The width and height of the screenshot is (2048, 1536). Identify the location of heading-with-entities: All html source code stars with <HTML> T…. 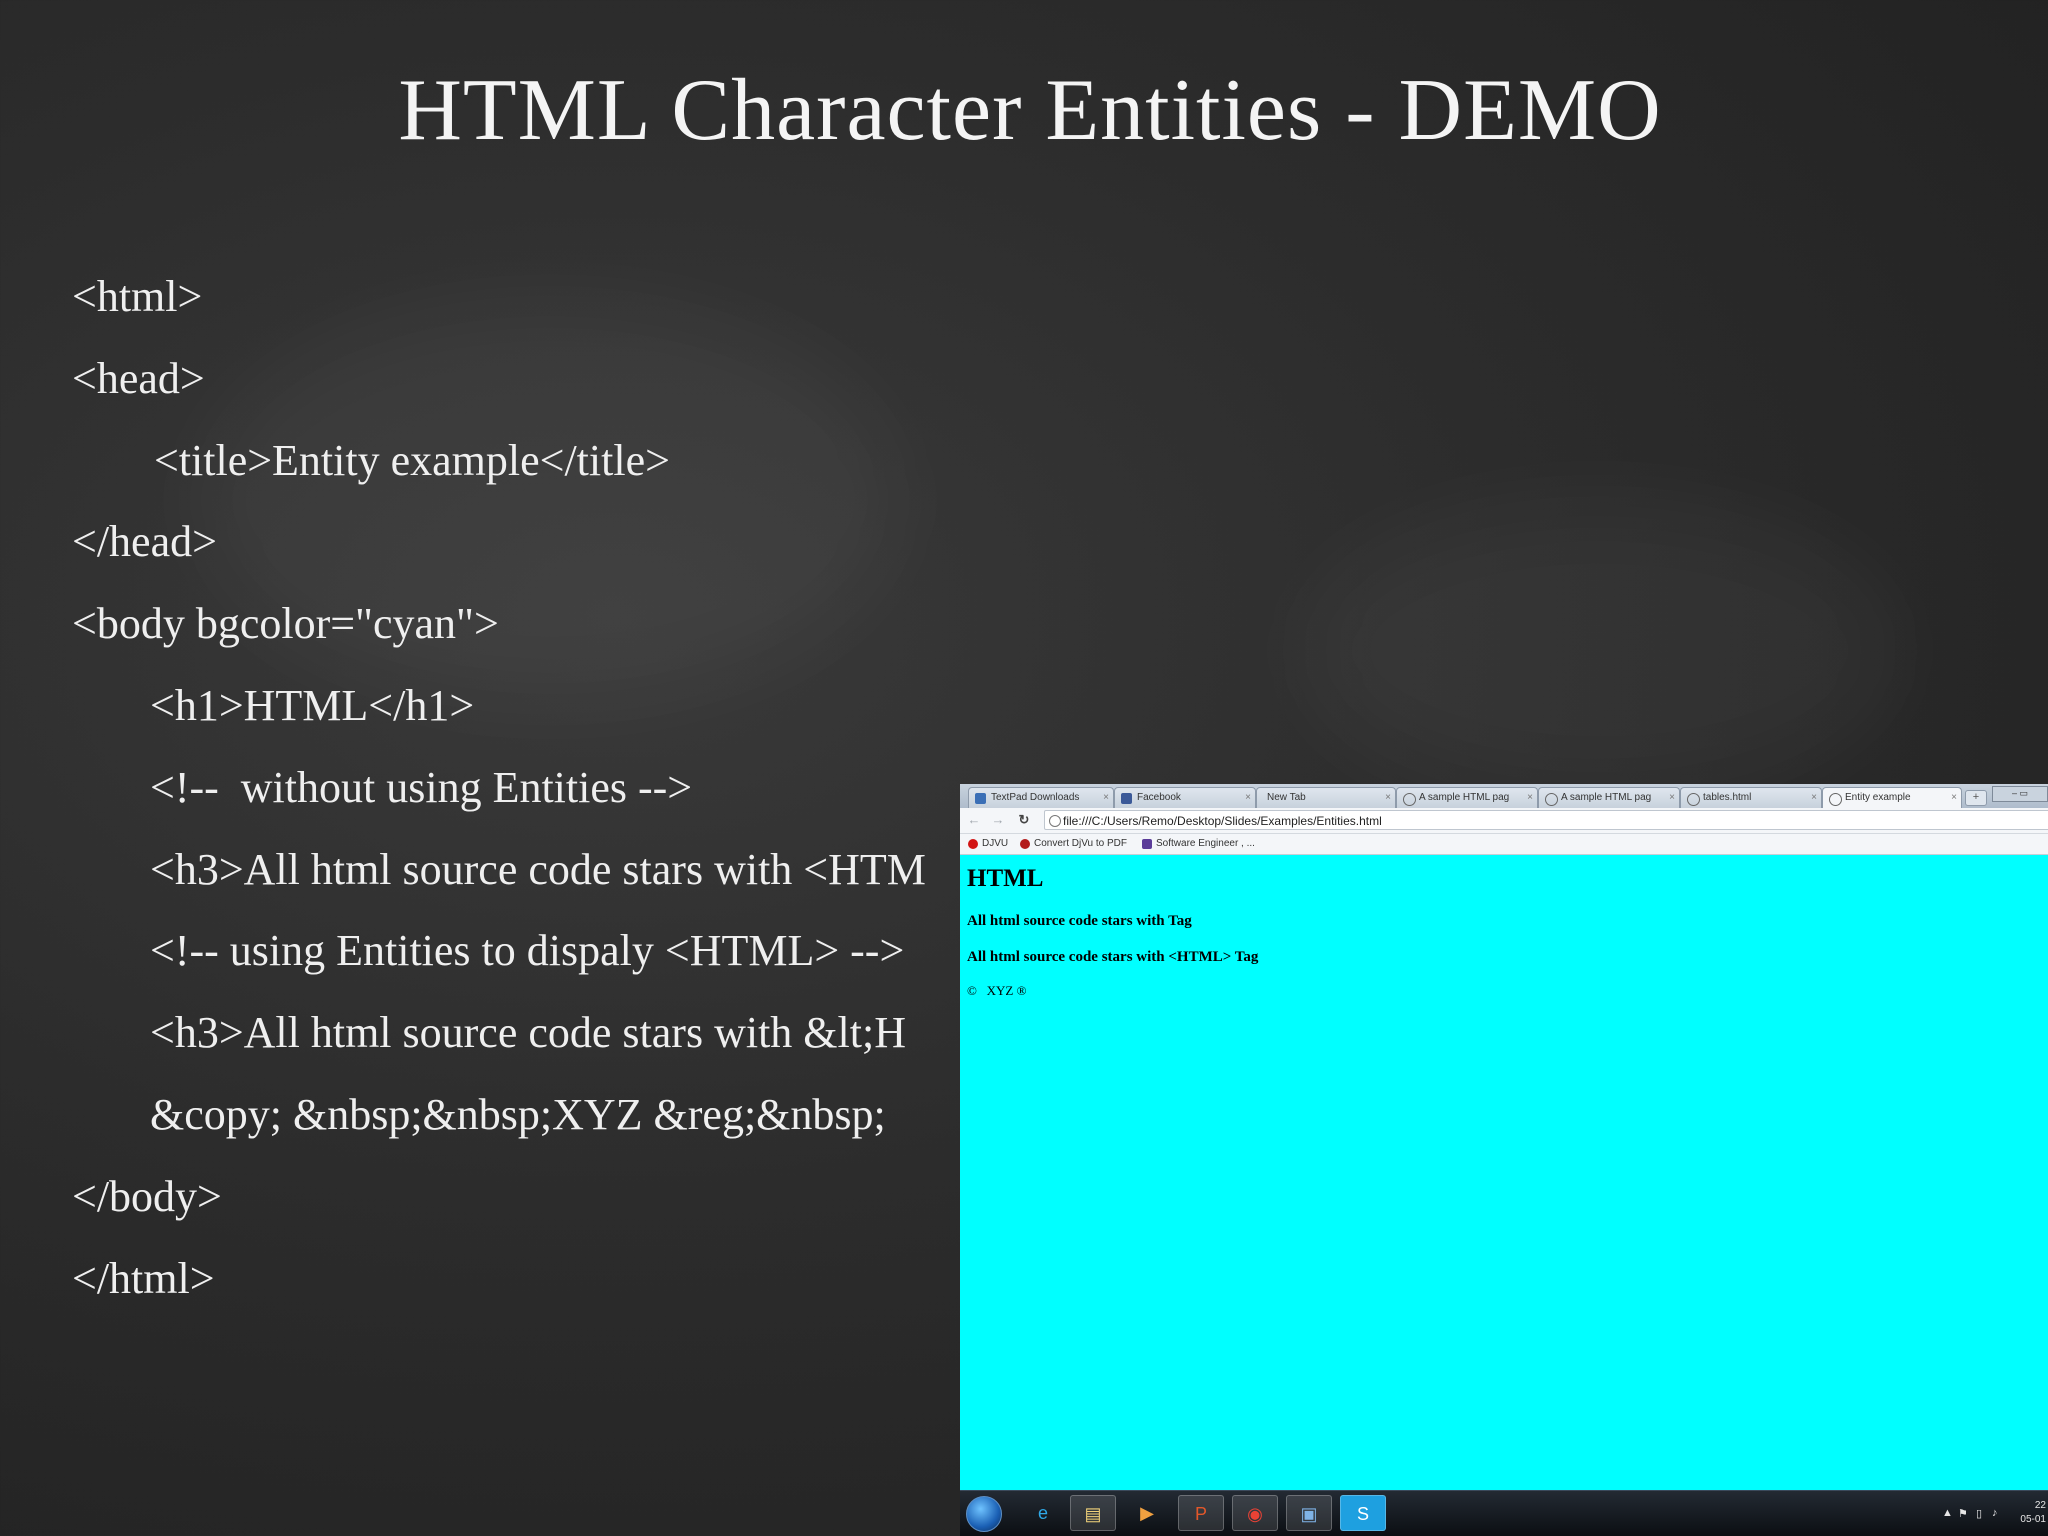
(1113, 957).